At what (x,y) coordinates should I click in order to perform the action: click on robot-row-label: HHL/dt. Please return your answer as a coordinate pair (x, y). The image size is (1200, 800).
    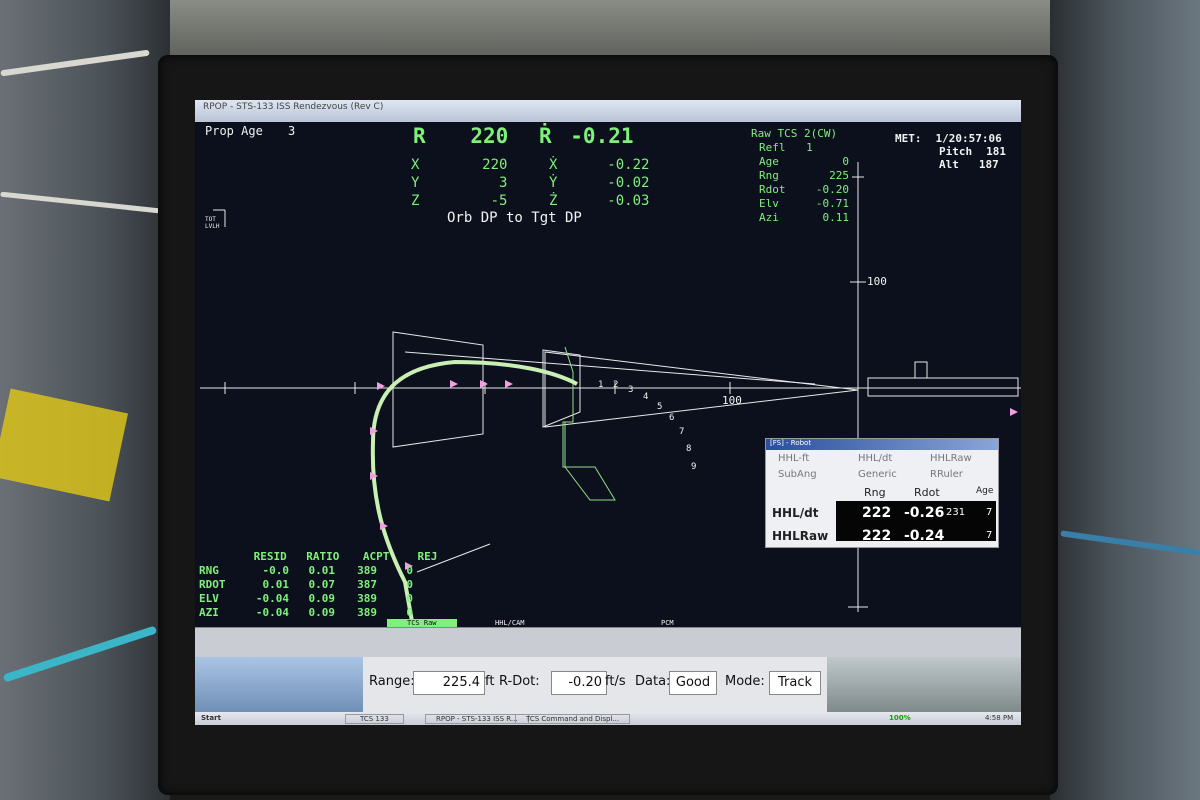
    Looking at the image, I should click on (795, 513).